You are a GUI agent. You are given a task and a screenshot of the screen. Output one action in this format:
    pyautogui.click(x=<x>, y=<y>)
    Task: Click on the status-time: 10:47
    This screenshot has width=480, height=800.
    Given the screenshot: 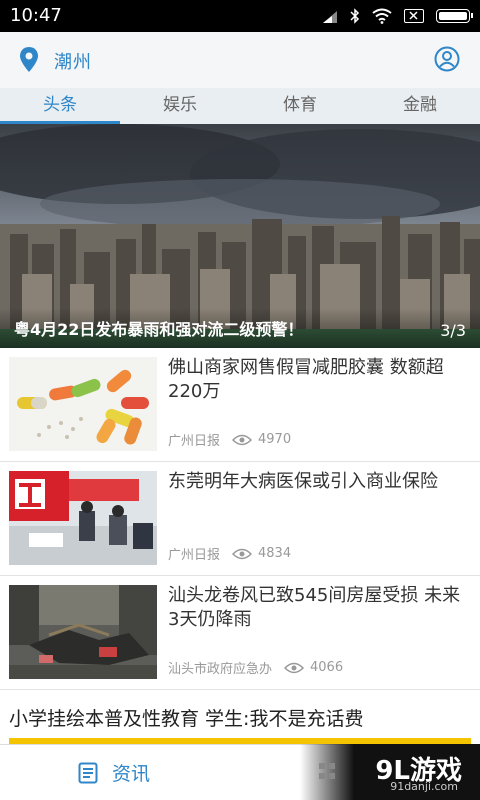 What is the action you would take?
    pyautogui.click(x=36, y=15)
    